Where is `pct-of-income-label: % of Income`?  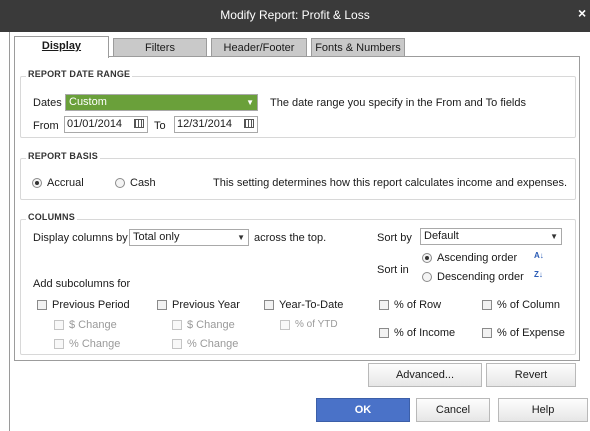
pct-of-income-label: % of Income is located at coordinates (424, 333).